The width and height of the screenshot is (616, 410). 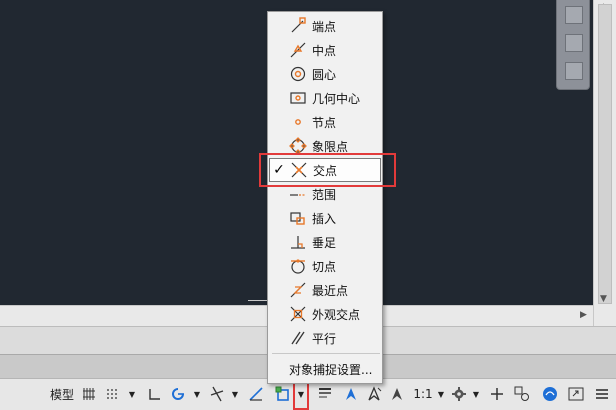 I want to click on menu-item-perpendicular: 垂足, so click(x=325, y=242).